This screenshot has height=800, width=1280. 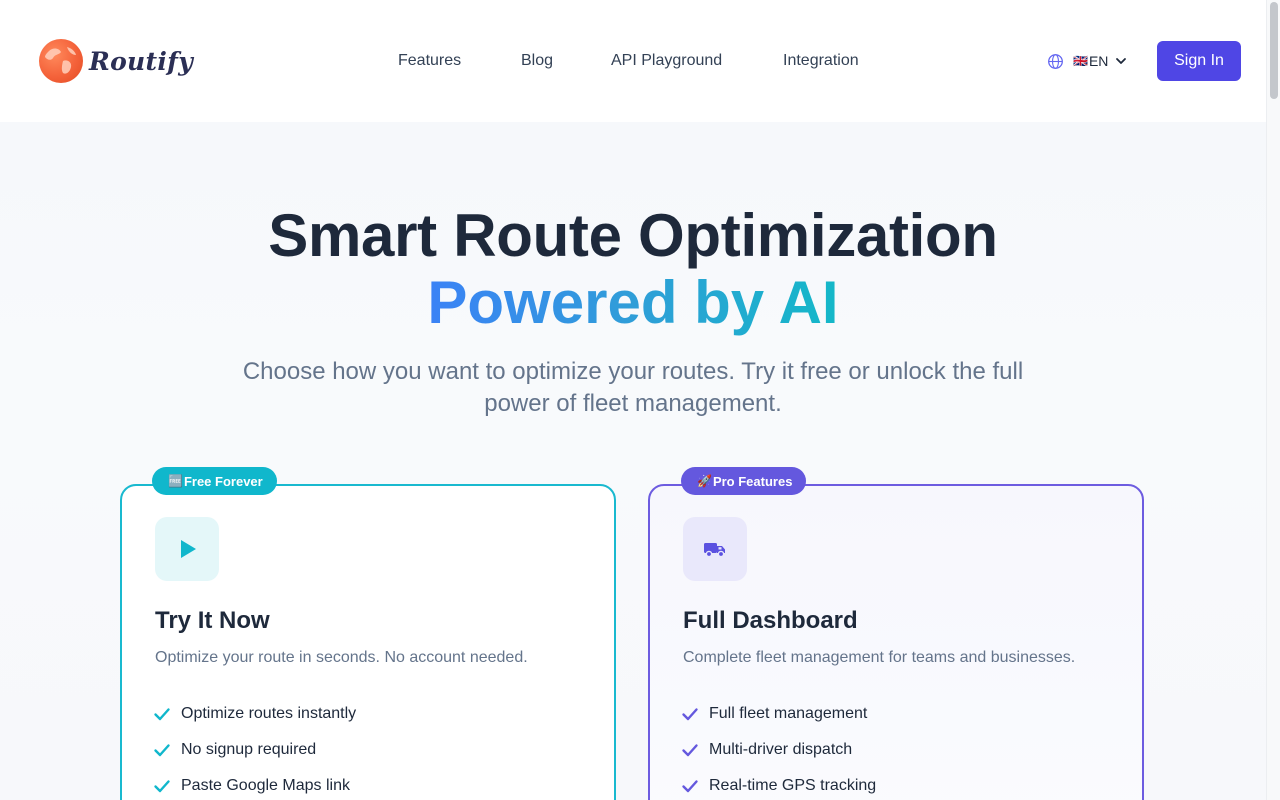 I want to click on feature-text: Full fleet management, so click(x=788, y=713).